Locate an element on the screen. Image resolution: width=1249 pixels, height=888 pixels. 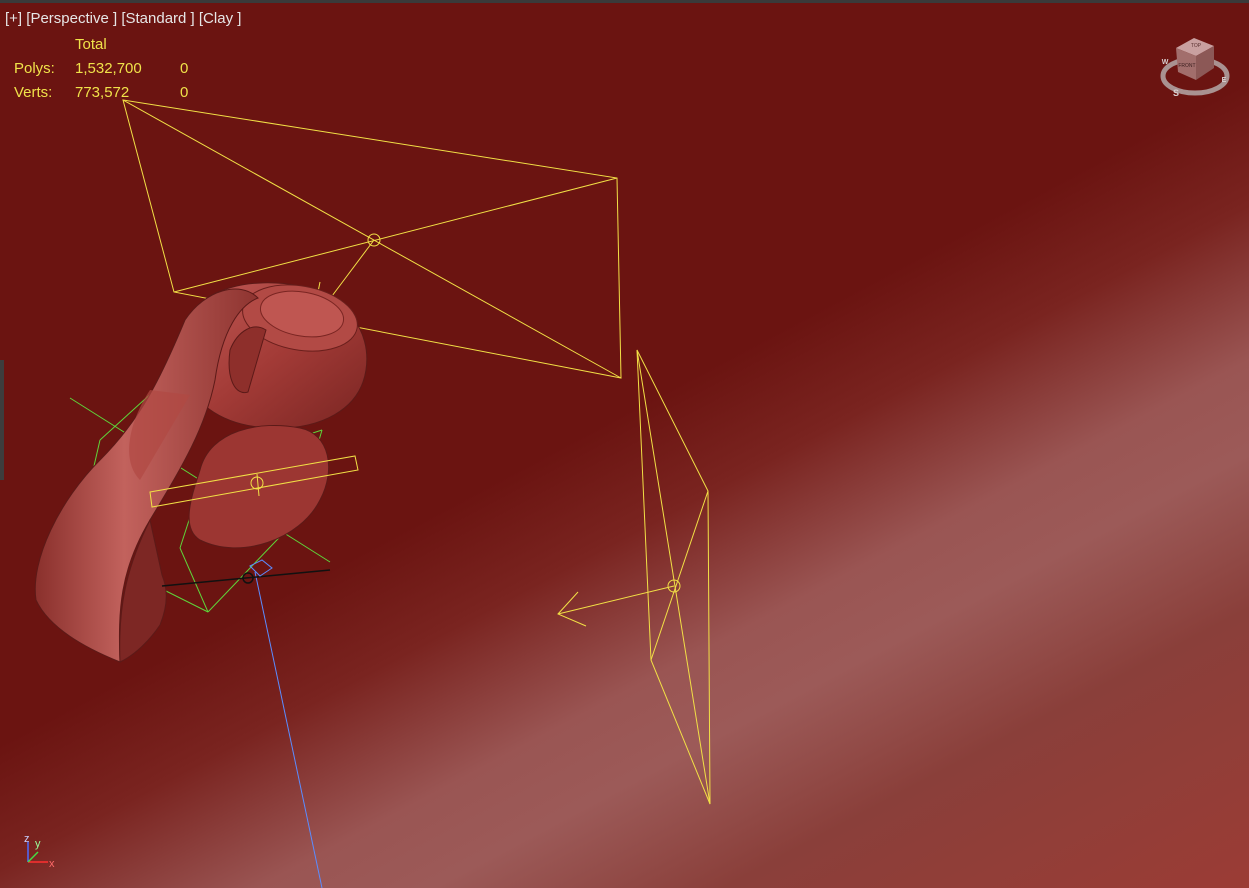
stats-polys-label: Polys: is located at coordinates (34, 68).